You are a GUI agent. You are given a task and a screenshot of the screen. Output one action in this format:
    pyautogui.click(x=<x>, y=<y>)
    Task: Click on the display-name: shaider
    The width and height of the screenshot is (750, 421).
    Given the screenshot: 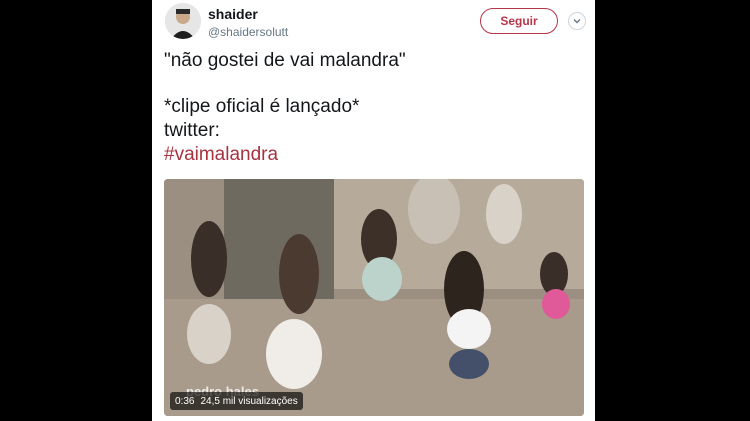 What is the action you would take?
    pyautogui.click(x=233, y=14)
    